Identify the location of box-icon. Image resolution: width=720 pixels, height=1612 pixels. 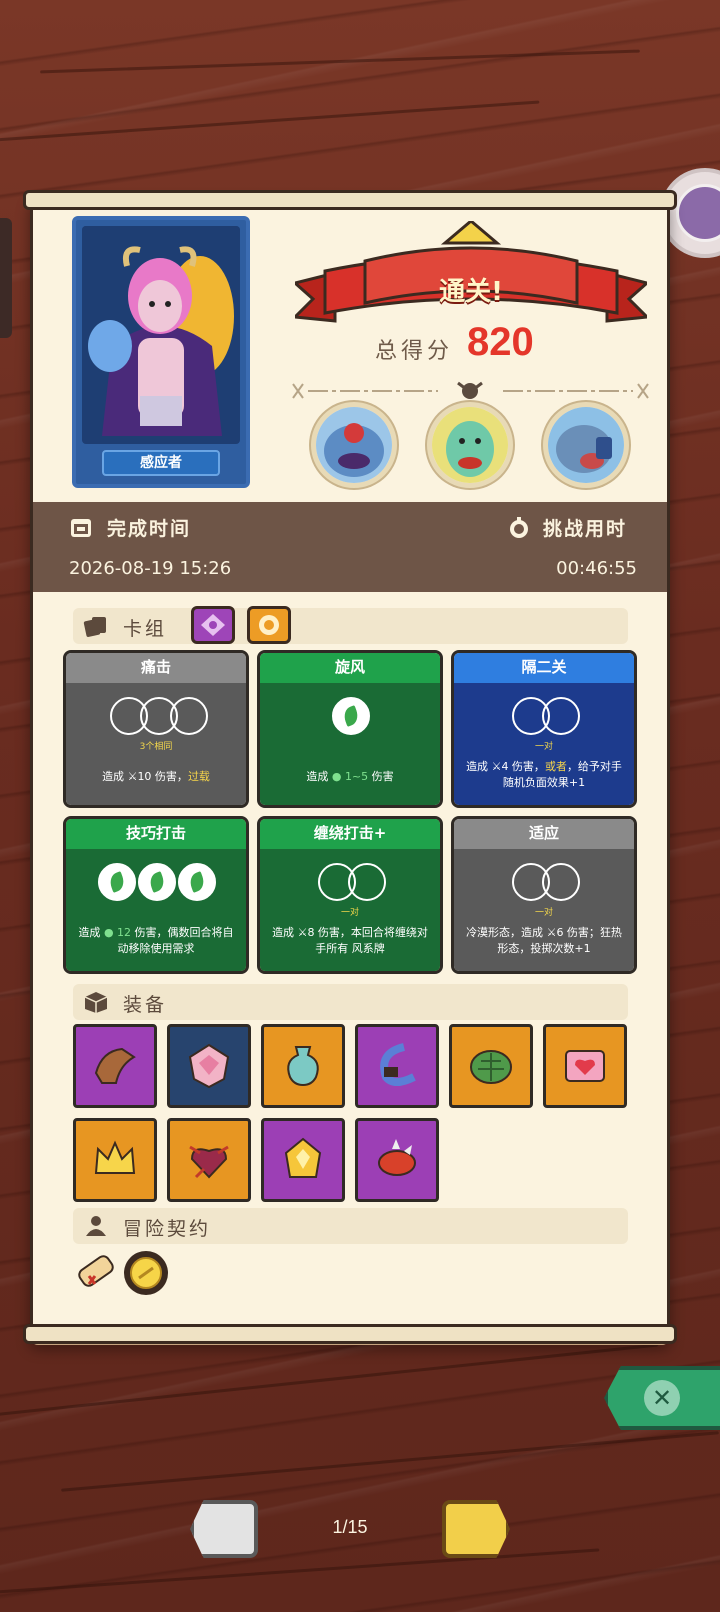
(96, 1002).